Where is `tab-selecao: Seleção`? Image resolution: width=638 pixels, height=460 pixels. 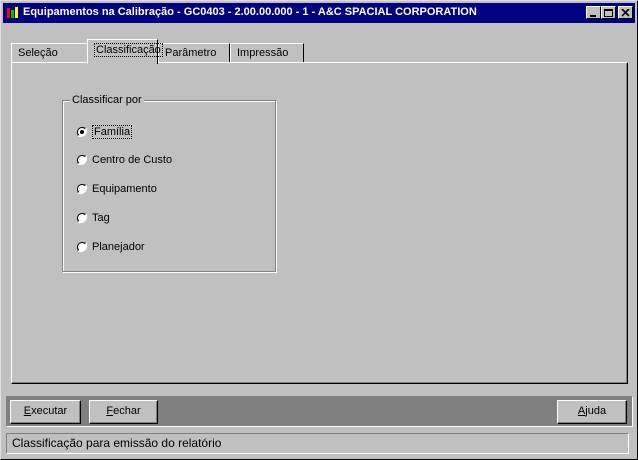 tab-selecao: Seleção is located at coordinates (49, 53).